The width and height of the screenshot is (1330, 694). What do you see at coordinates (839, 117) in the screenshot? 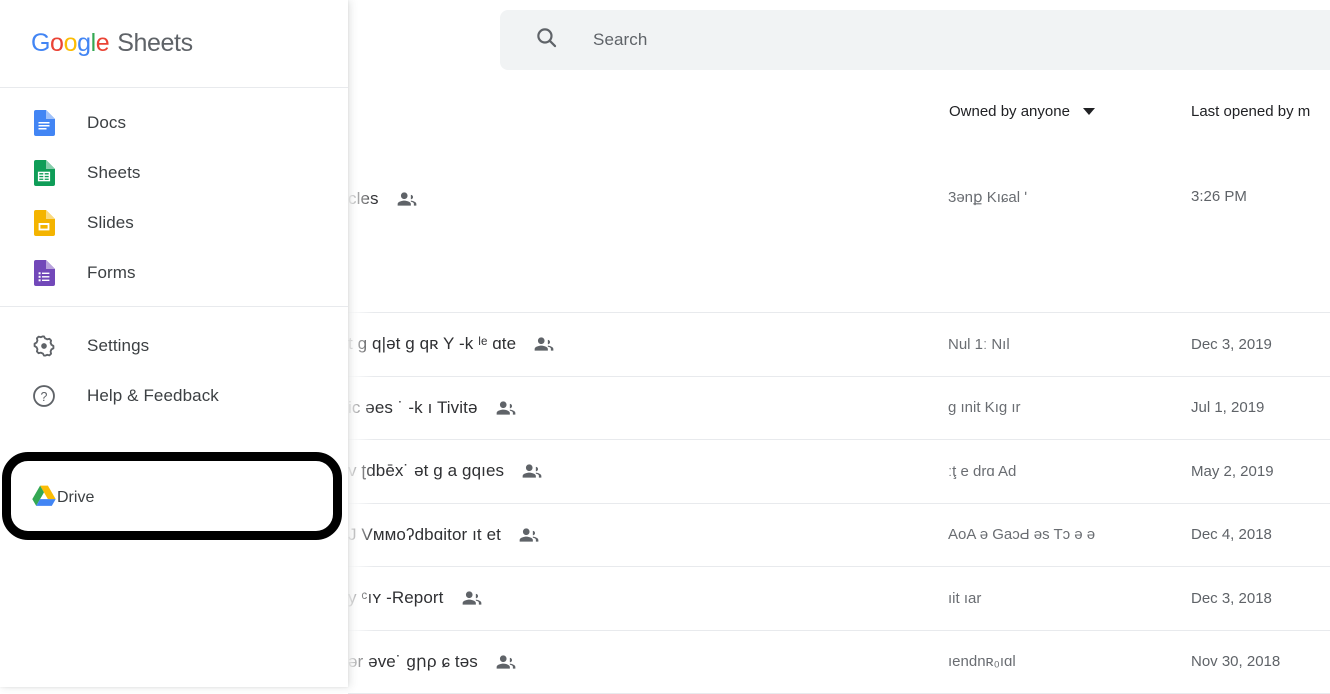
I see `list-column-header: Owned by anyone Last opened by m` at bounding box center [839, 117].